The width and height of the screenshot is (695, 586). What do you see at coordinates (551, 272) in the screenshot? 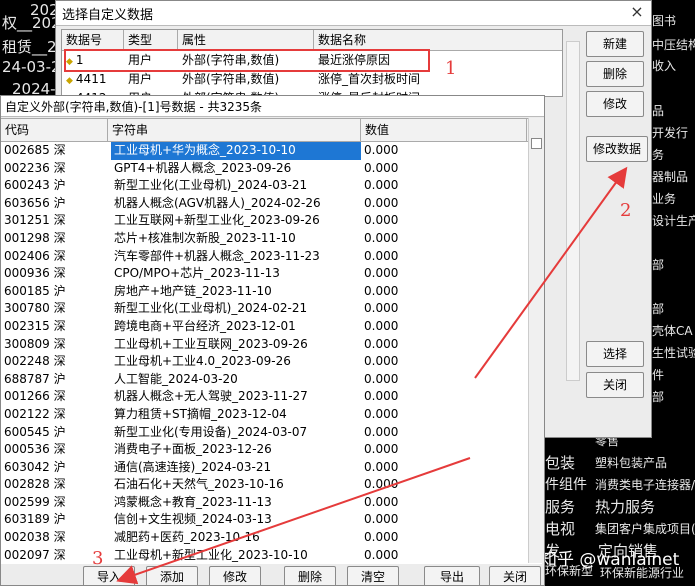
I see `arrow-to-modify-data` at bounding box center [551, 272].